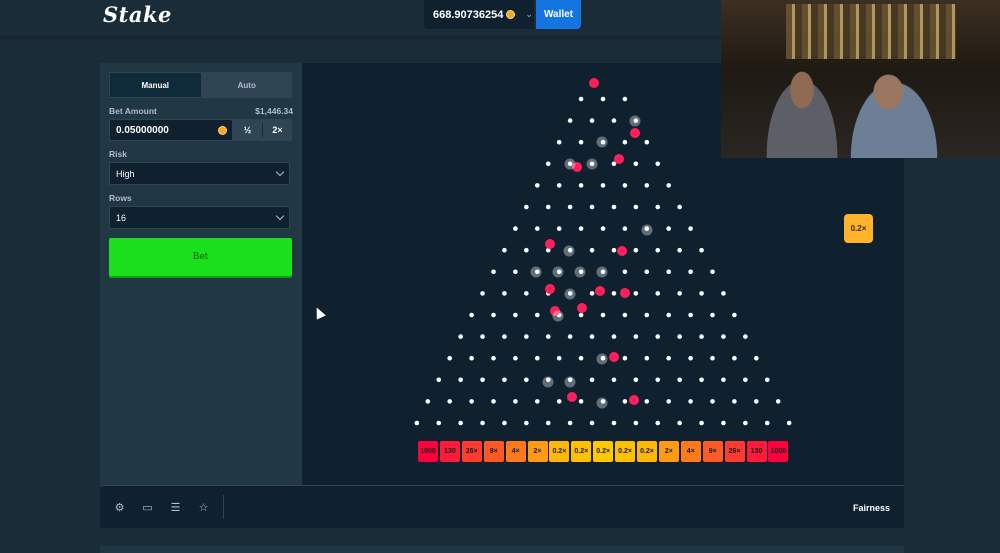 This screenshot has width=1000, height=553. I want to click on rows-select: 16, so click(199, 217).